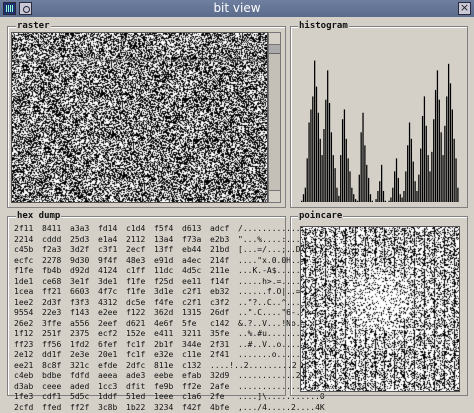  Describe the element at coordinates (28, 271) in the screenshot. I see `hex-word: f1fe` at that location.